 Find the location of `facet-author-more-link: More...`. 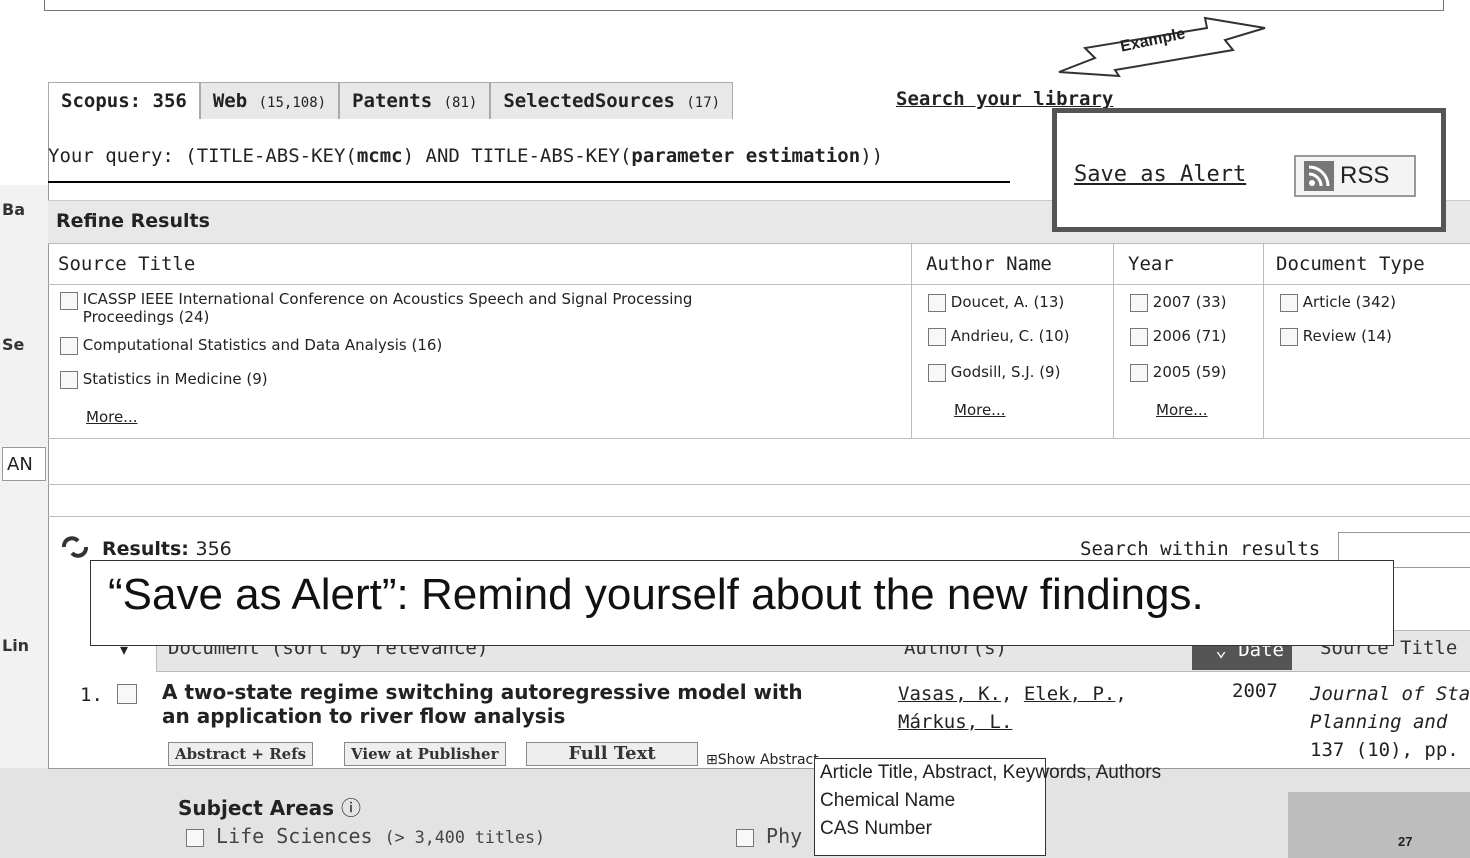

facet-author-more-link: More... is located at coordinates (980, 410).